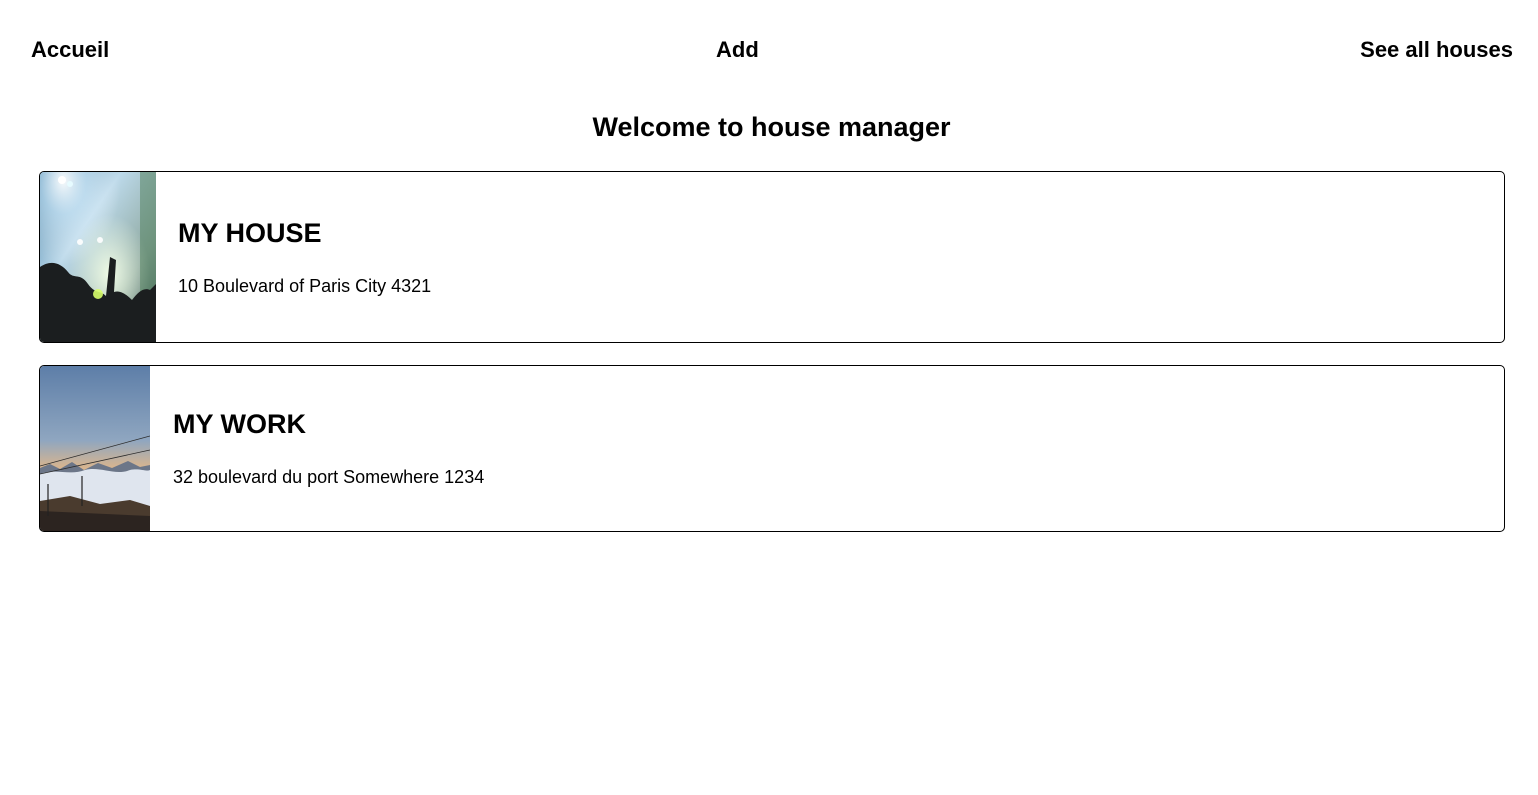 Image resolution: width=1538 pixels, height=795 pixels. What do you see at coordinates (305, 286) in the screenshot?
I see `house-address: 10 Boulevard of Paris City 4321` at bounding box center [305, 286].